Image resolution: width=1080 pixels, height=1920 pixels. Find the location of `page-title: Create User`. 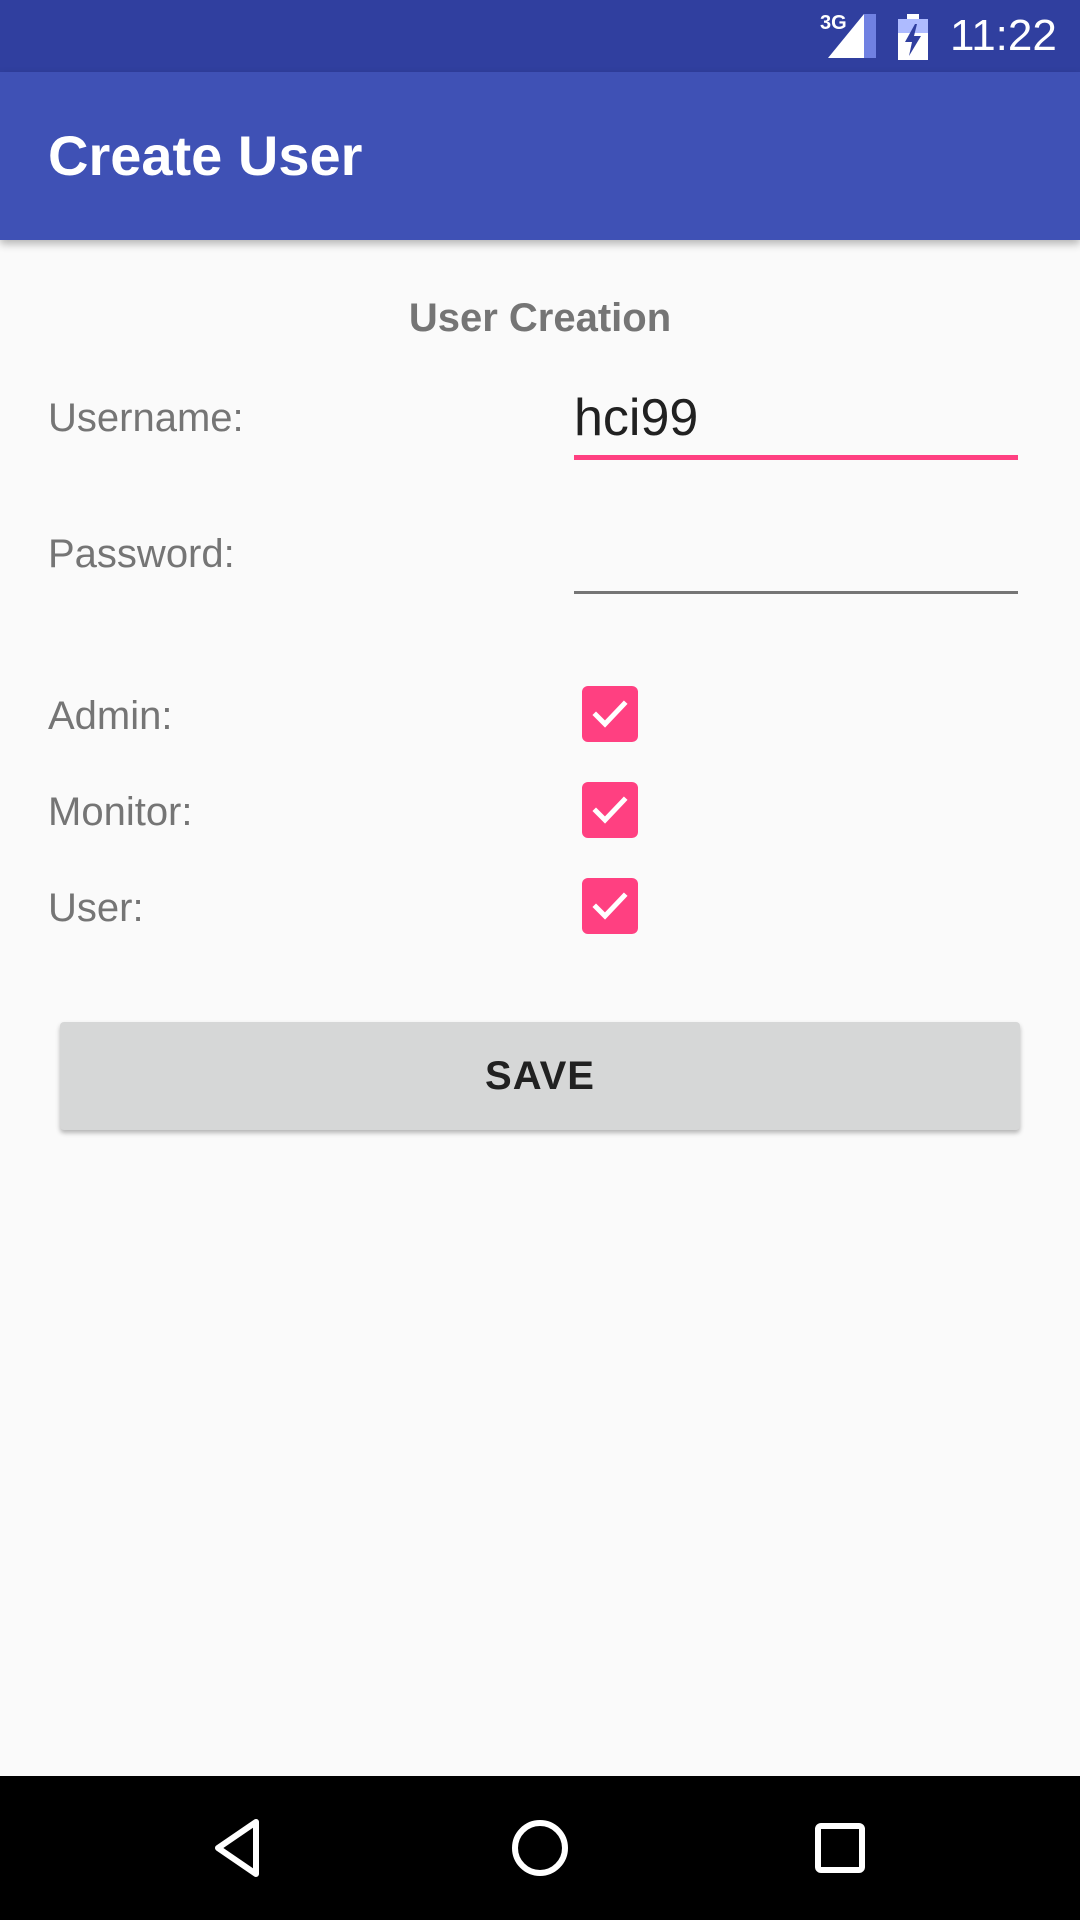

page-title: Create User is located at coordinates (205, 155).